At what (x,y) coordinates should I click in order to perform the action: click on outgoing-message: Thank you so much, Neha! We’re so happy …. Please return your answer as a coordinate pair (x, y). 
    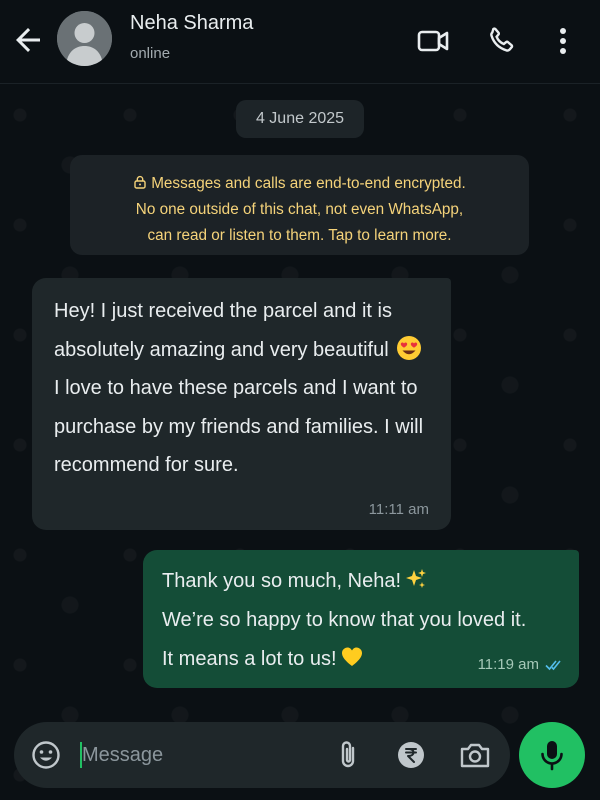
    Looking at the image, I should click on (361, 619).